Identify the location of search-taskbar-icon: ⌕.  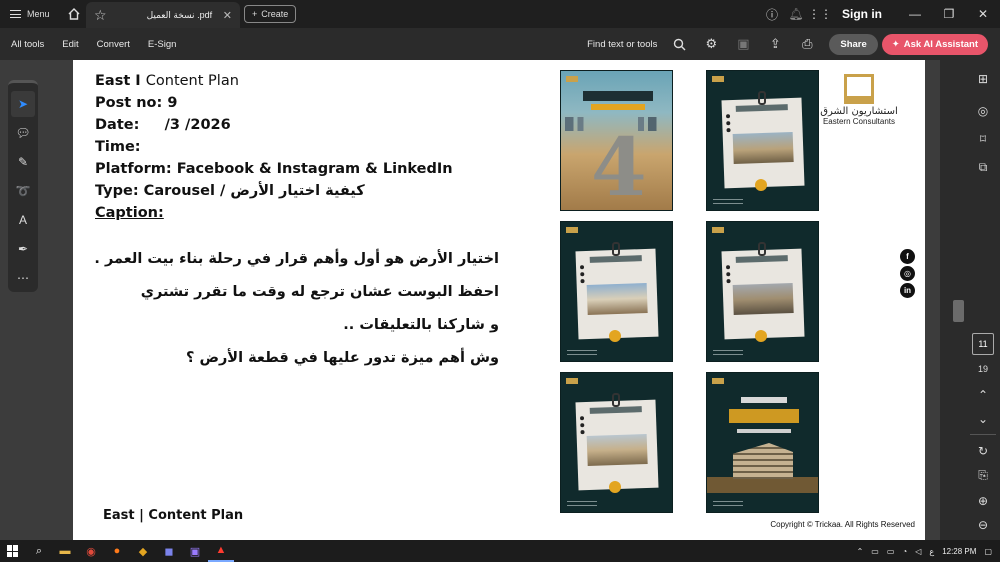
(39, 551).